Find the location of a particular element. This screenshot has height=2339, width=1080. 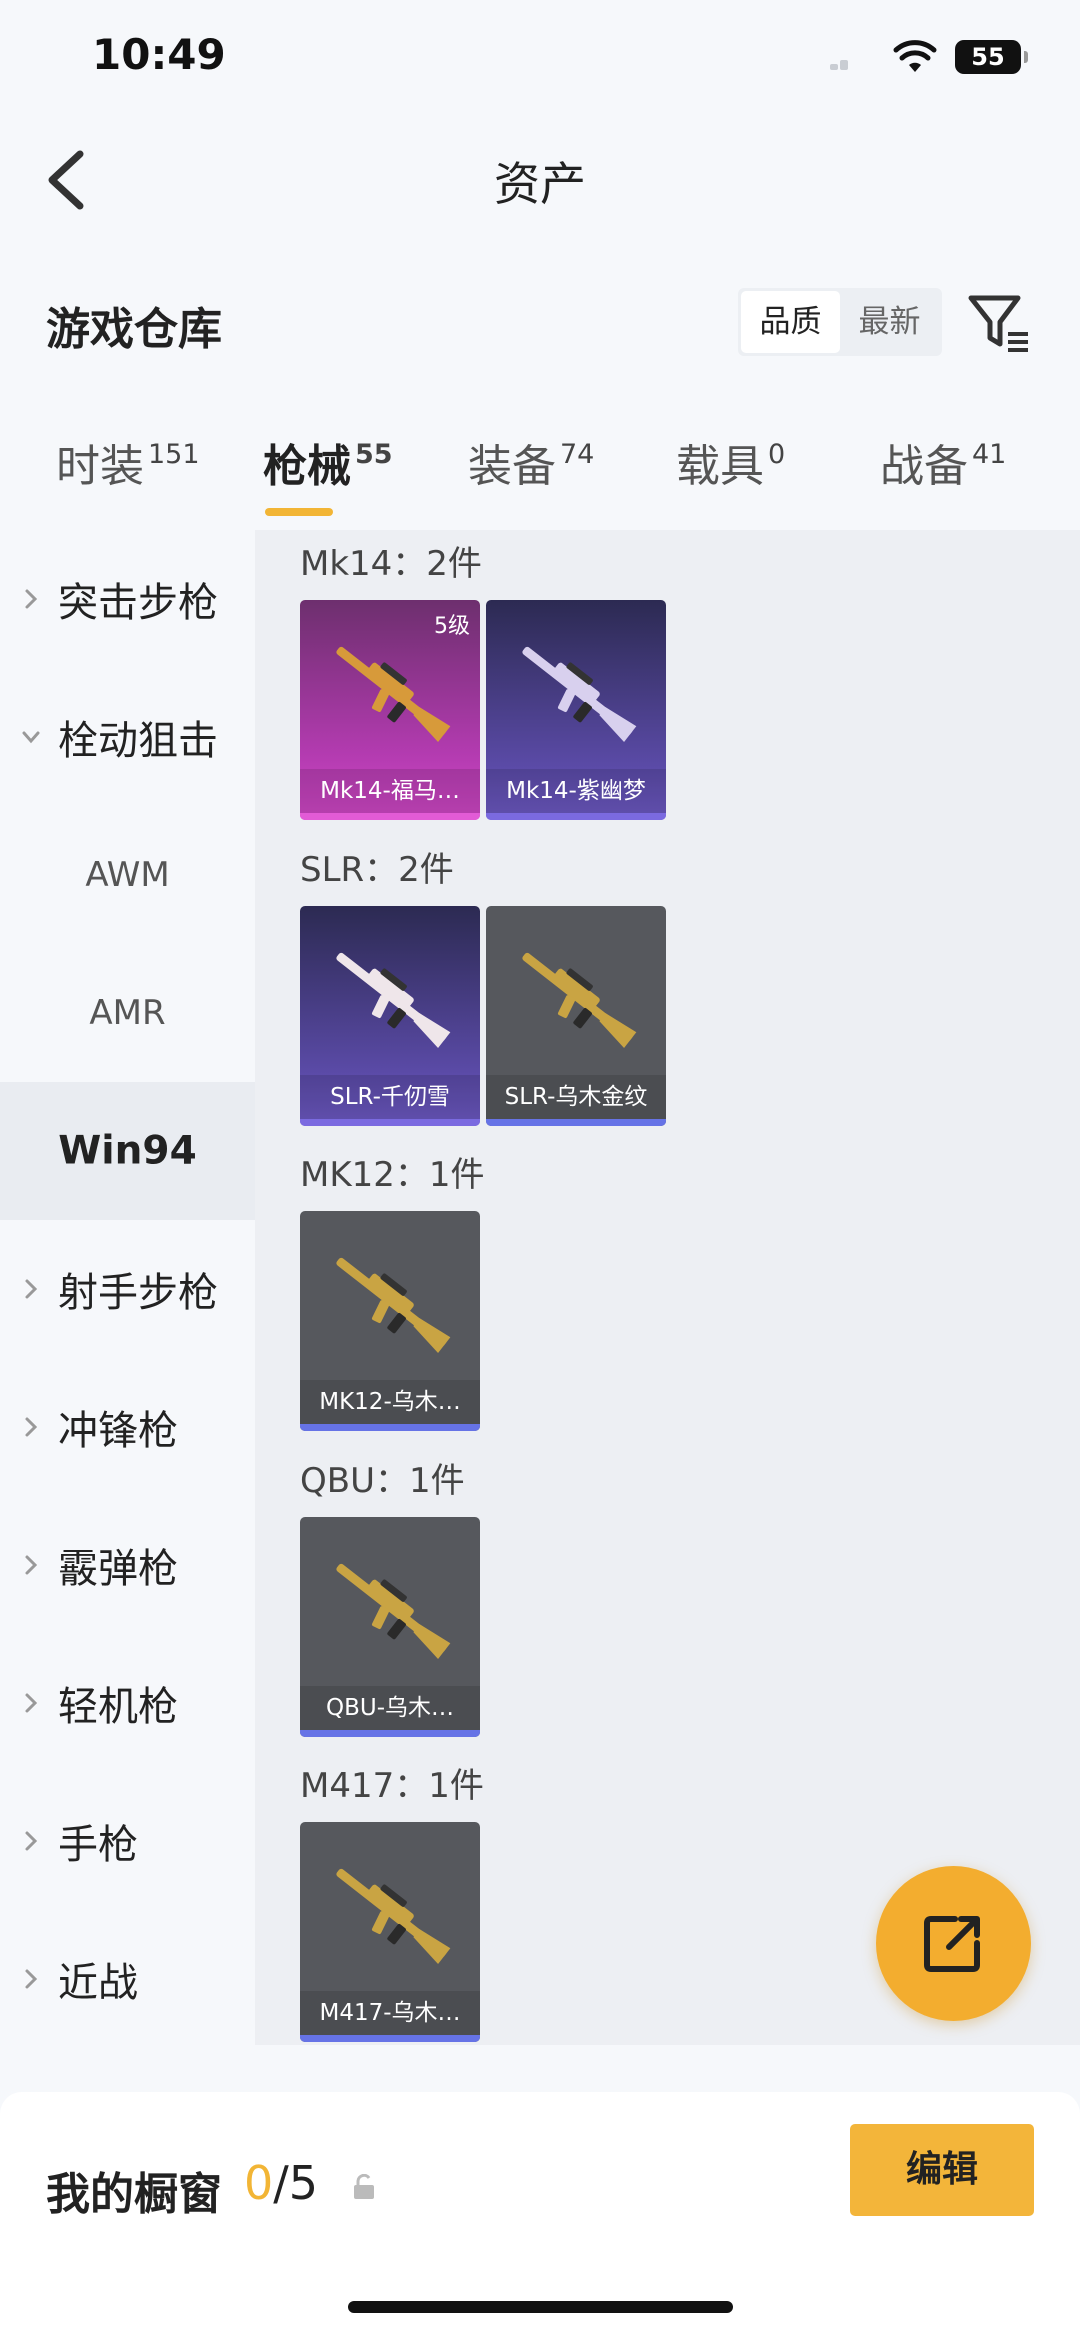

signal-icon is located at coordinates (842, 65).